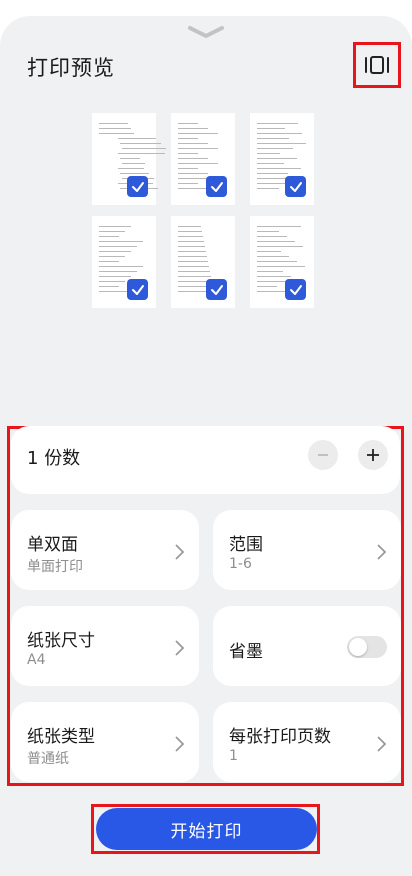  Describe the element at coordinates (246, 652) in the screenshot. I see `ink-saver-label: 省墨` at that location.